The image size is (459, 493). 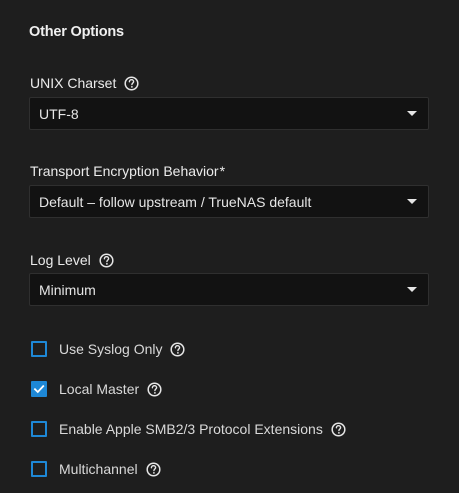 What do you see at coordinates (124, 171) in the screenshot?
I see `transport-encryption-label-text: Transport Encryption Behavior` at bounding box center [124, 171].